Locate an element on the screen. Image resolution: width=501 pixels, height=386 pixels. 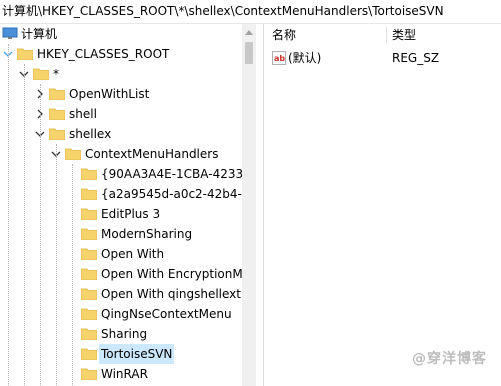
tree-item-handler: Open With qingshellext is located at coordinates (121, 294).